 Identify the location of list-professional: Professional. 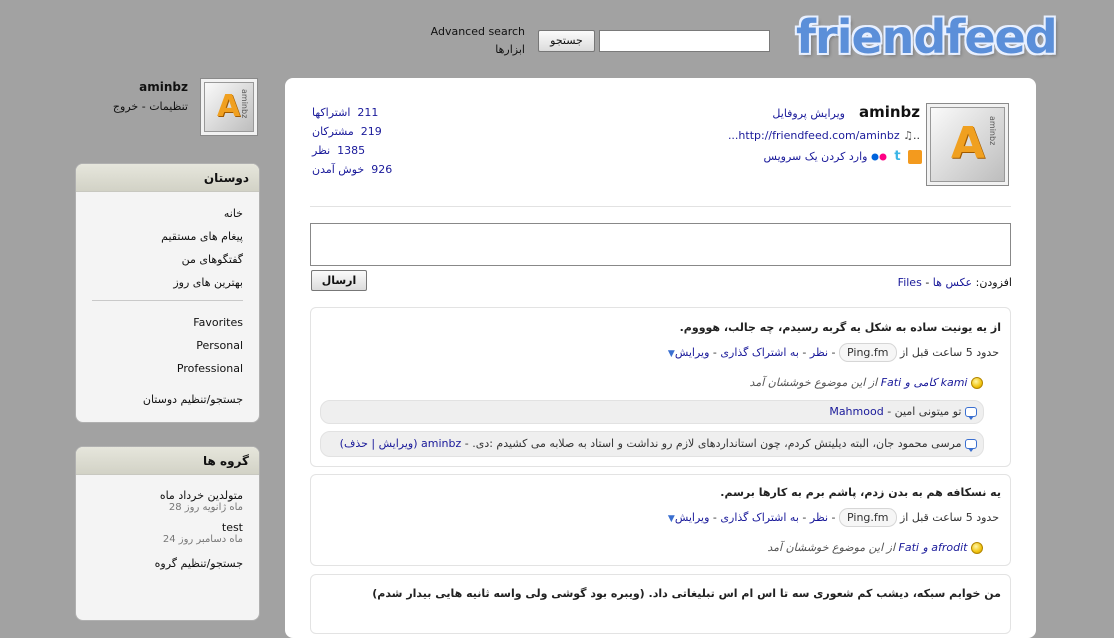
(167, 368).